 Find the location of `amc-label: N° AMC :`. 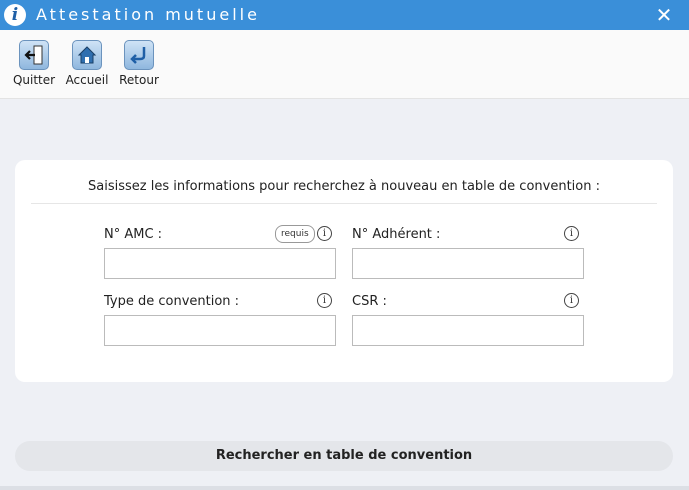

amc-label: N° AMC : is located at coordinates (133, 234).